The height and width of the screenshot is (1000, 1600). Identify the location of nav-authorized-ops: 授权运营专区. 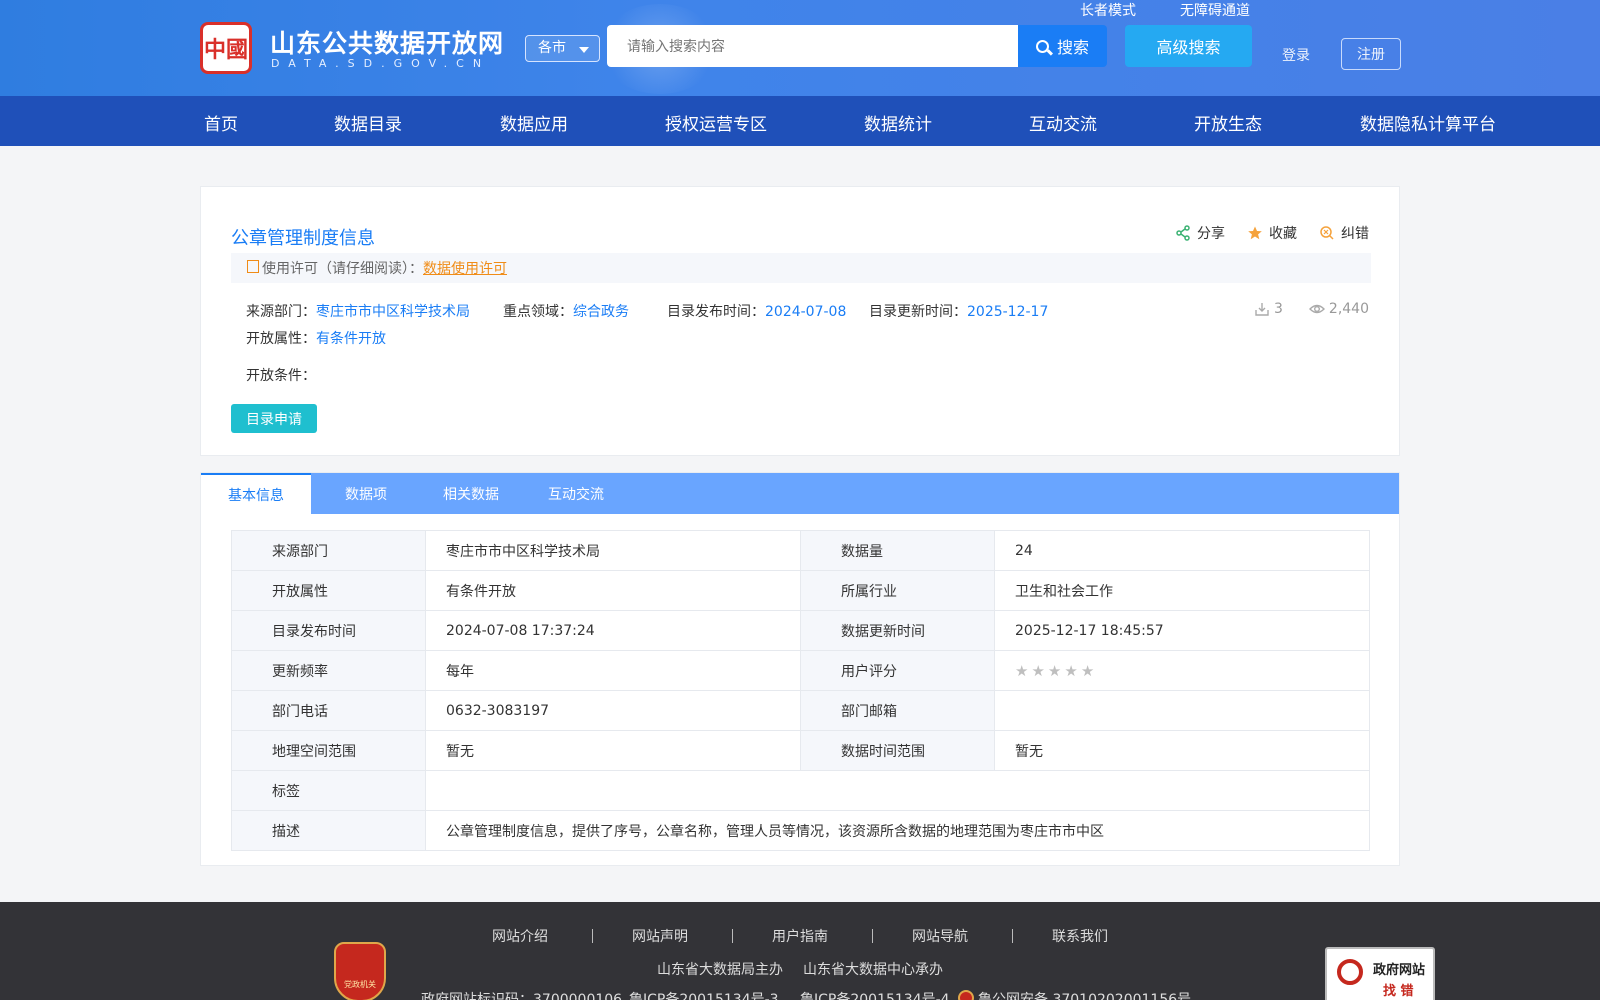
(716, 122).